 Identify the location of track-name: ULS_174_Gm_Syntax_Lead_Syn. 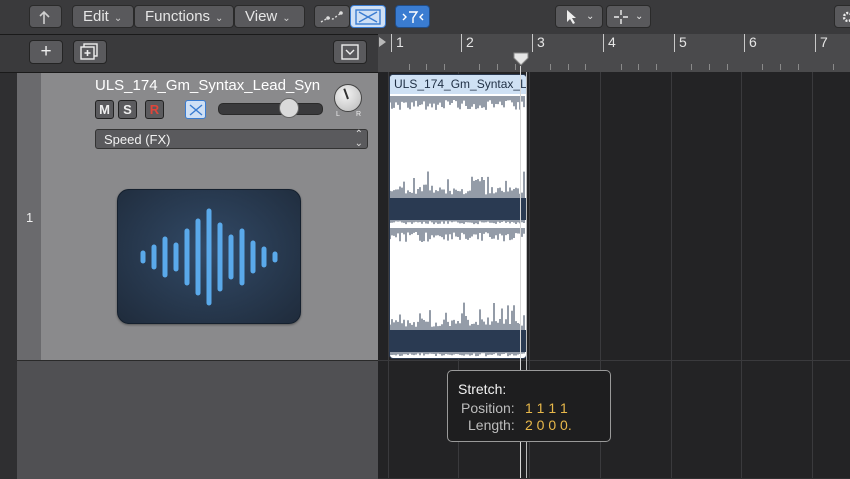
(207, 85).